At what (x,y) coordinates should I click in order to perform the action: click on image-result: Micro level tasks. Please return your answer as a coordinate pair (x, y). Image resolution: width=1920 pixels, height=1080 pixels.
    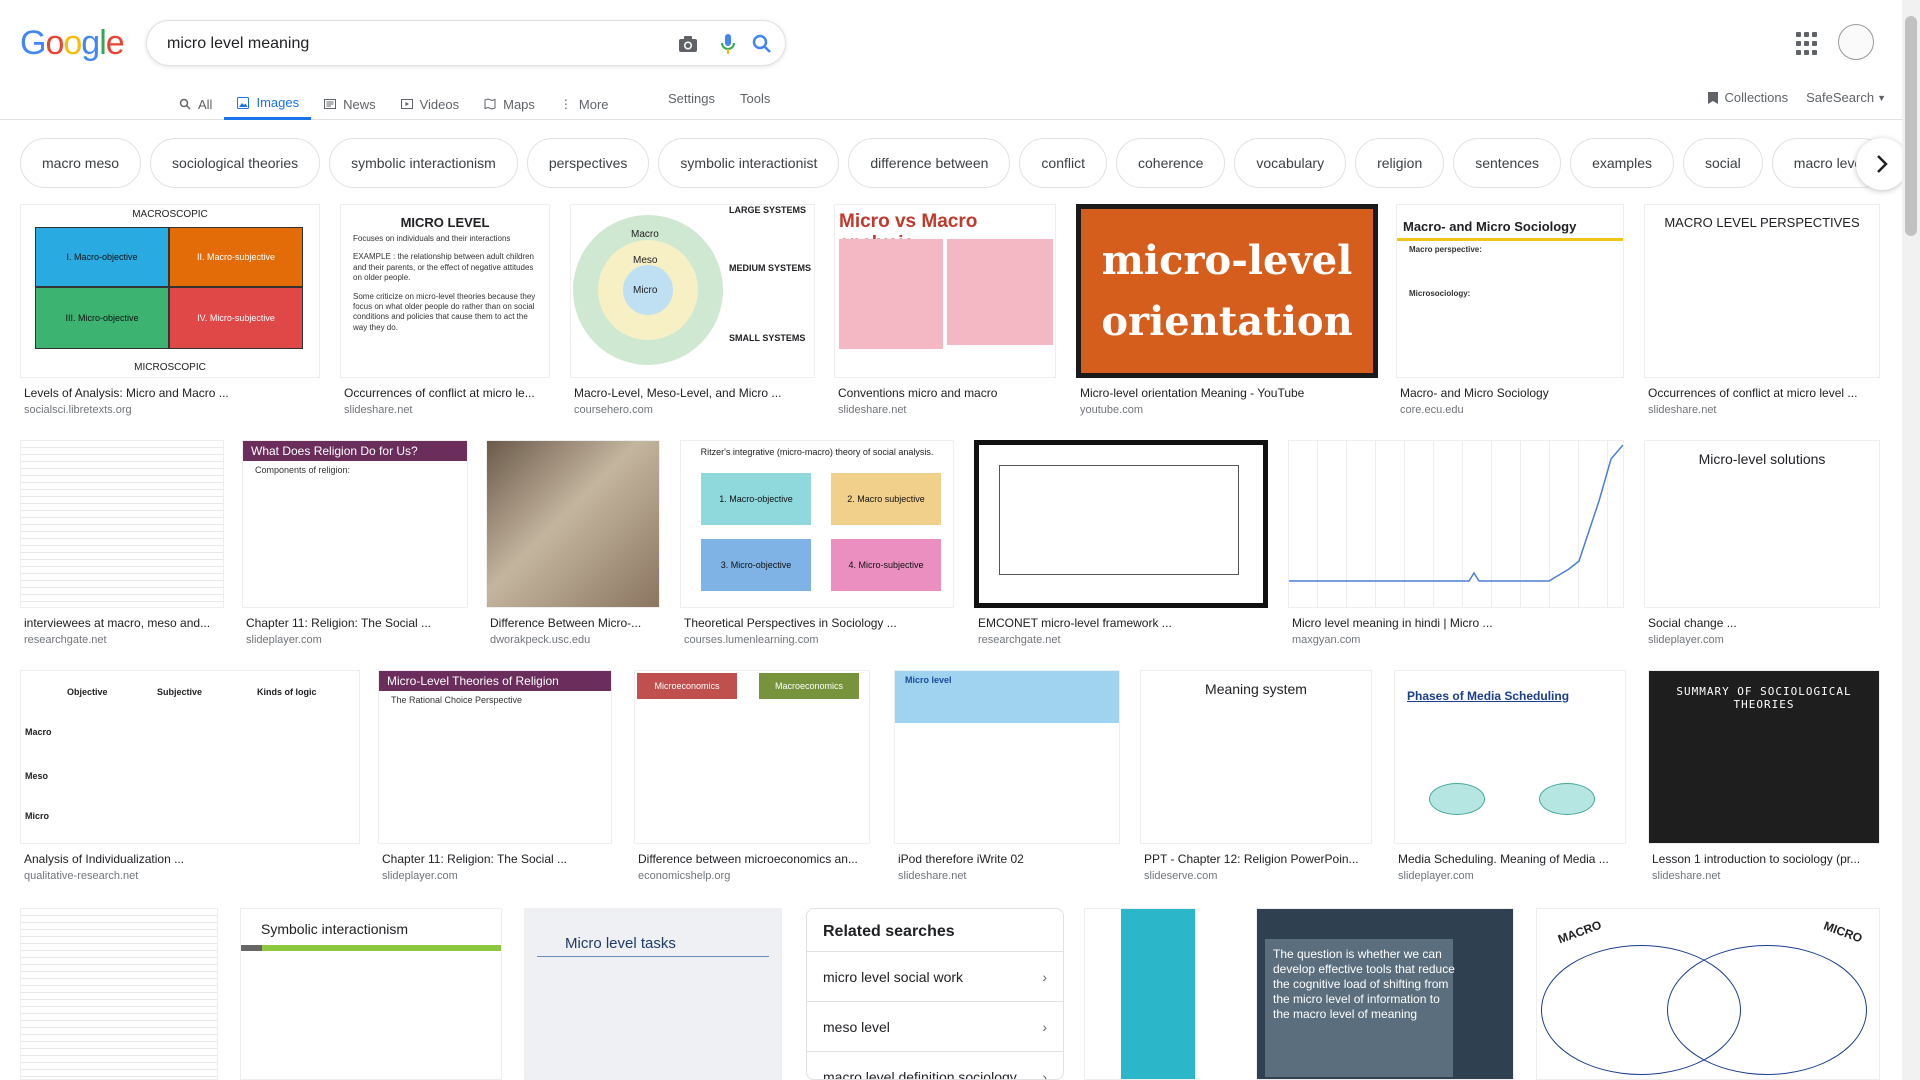
    Looking at the image, I should click on (653, 994).